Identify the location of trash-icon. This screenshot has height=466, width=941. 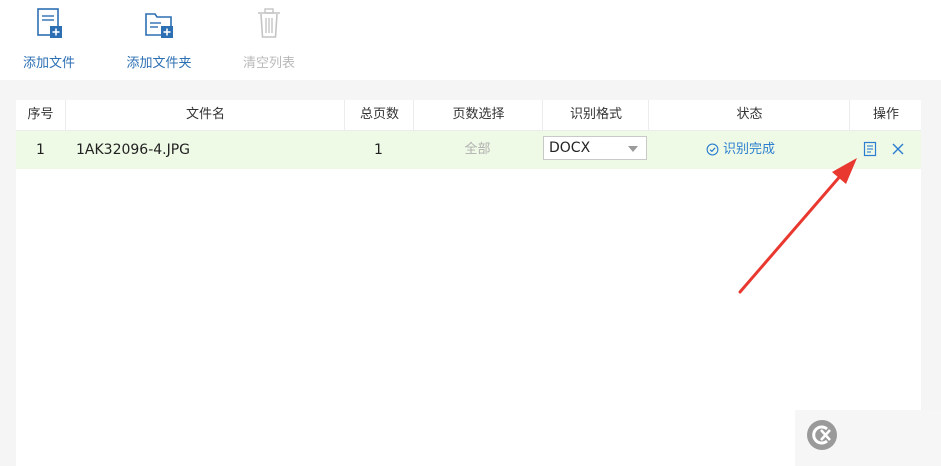
(269, 23).